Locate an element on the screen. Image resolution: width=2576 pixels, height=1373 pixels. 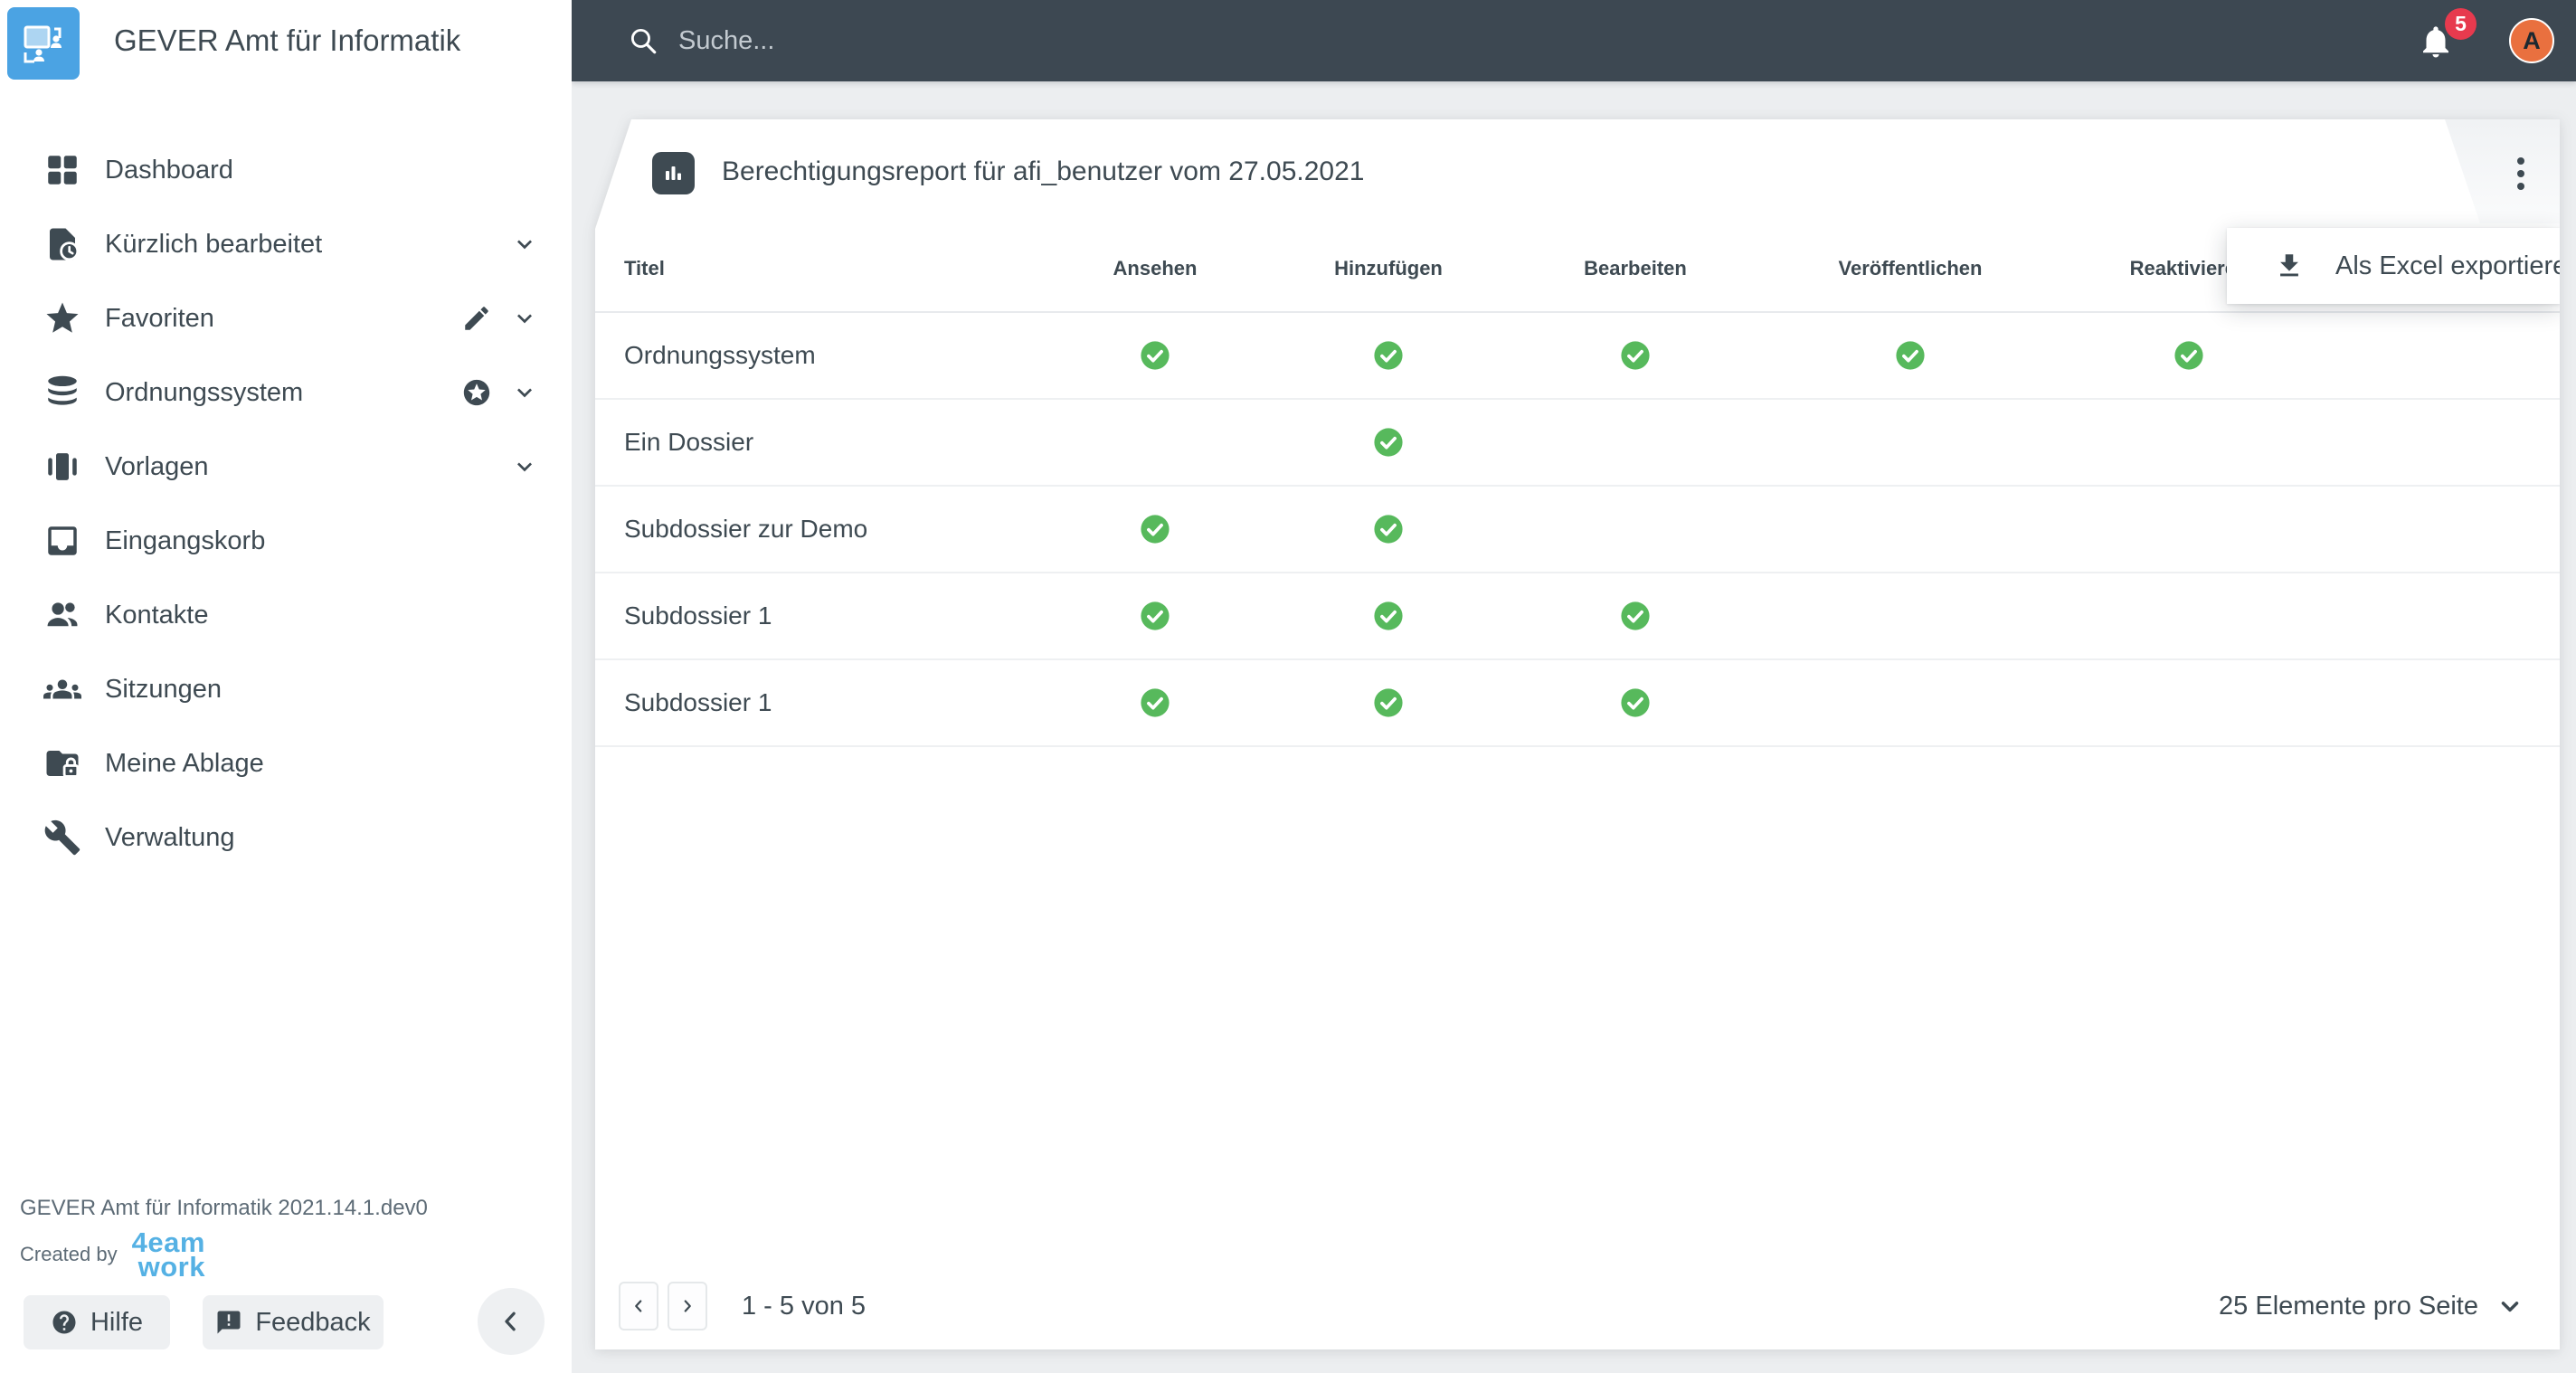
edit-pencil-icon is located at coordinates (477, 318).